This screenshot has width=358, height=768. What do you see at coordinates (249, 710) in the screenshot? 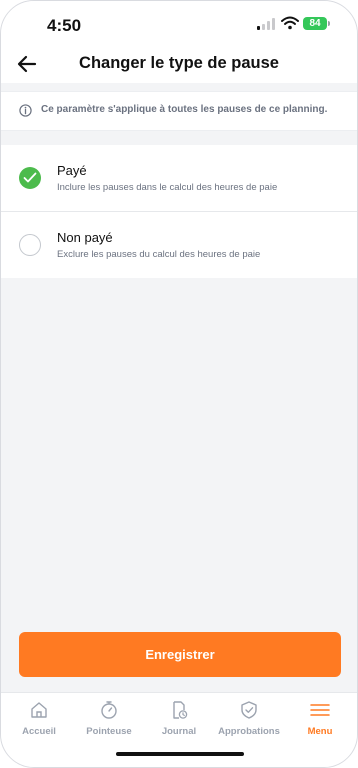
I see `shield-check-icon` at bounding box center [249, 710].